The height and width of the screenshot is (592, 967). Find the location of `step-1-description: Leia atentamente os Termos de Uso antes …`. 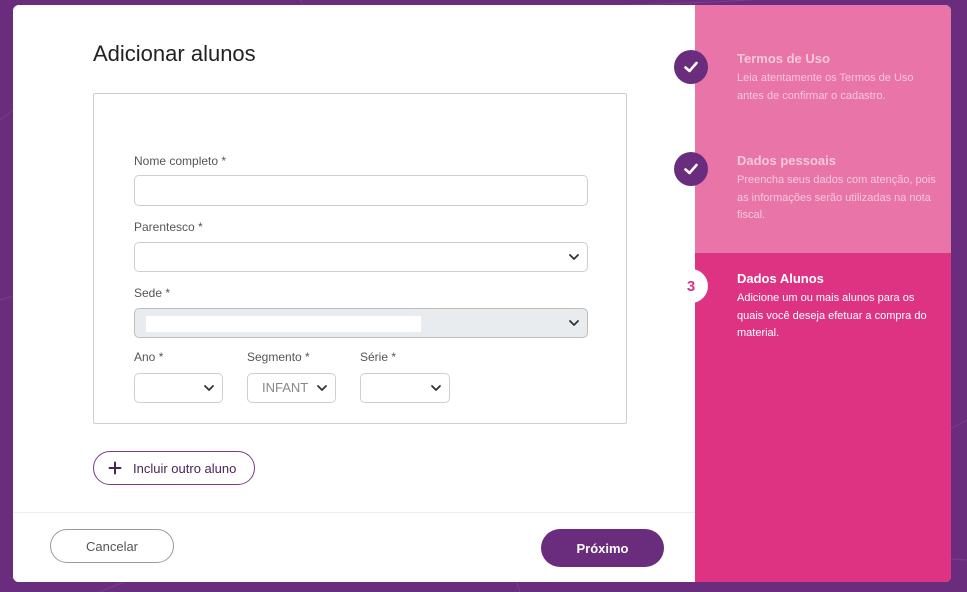

step-1-description: Leia atentamente os Termos de Uso antes … is located at coordinates (825, 87).